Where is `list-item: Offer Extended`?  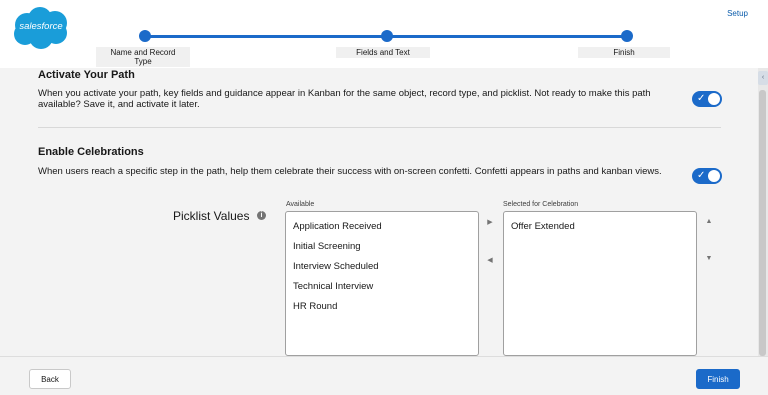
list-item: Offer Extended is located at coordinates (600, 227).